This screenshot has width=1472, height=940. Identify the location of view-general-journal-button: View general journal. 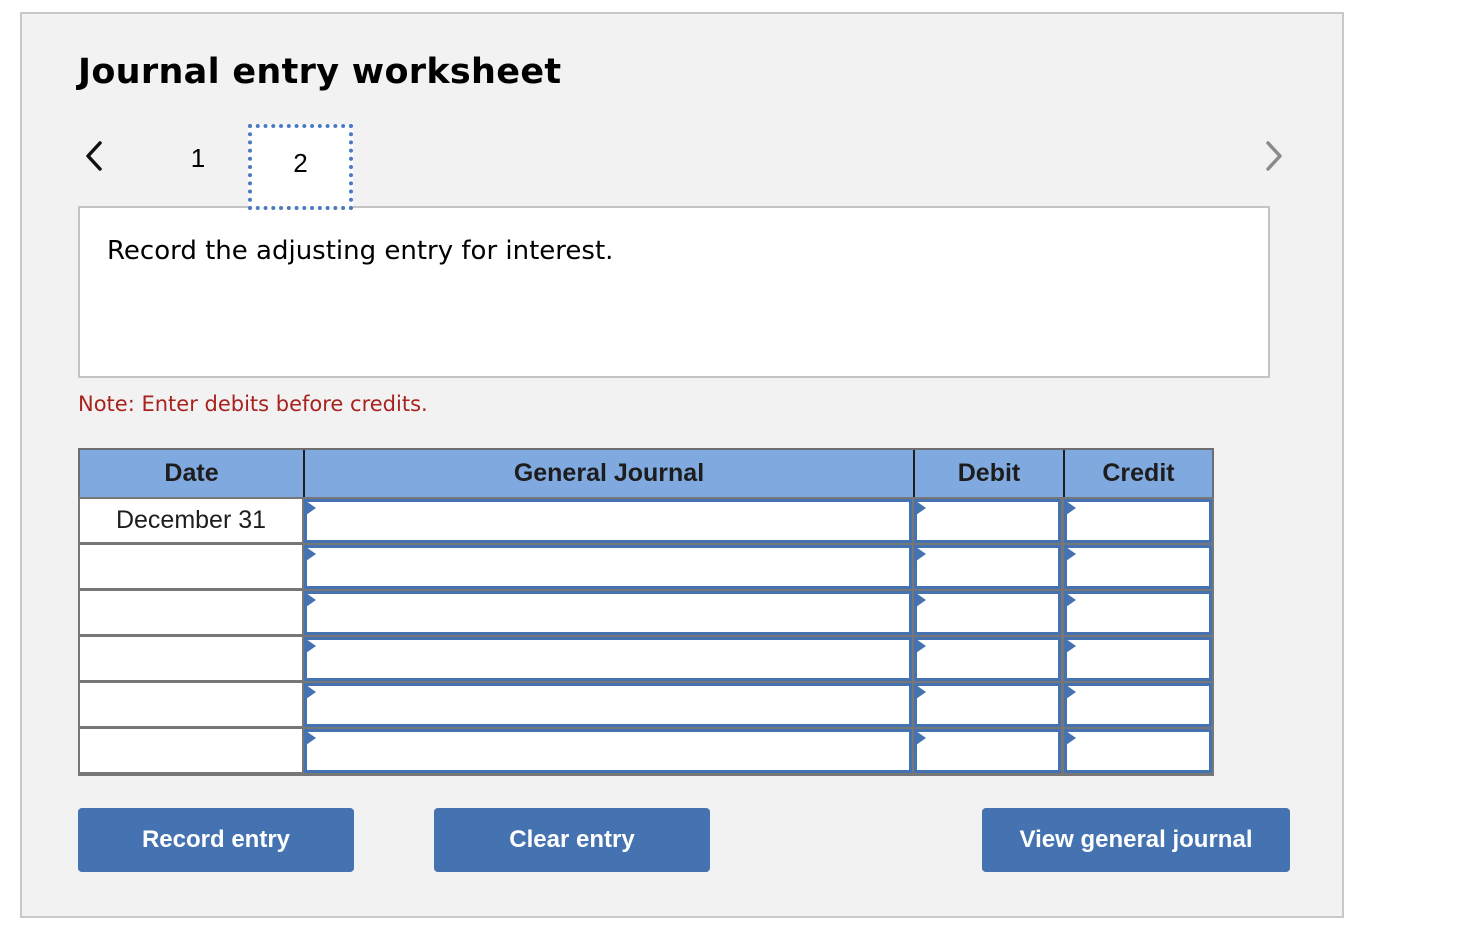
(1136, 840).